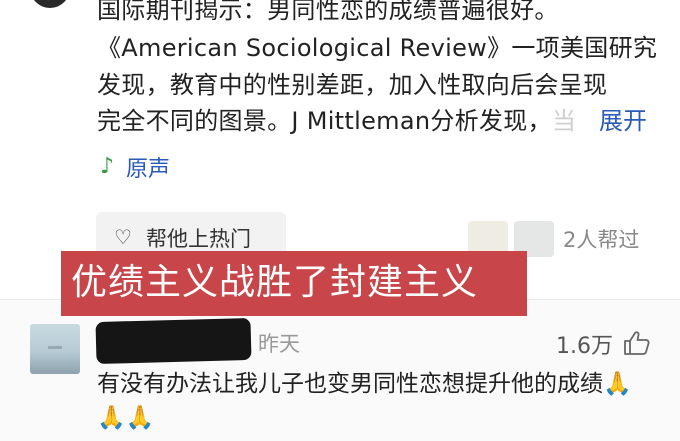 The width and height of the screenshot is (680, 441). Describe the element at coordinates (601, 239) in the screenshot. I see `helped-count: 2人帮过` at that location.